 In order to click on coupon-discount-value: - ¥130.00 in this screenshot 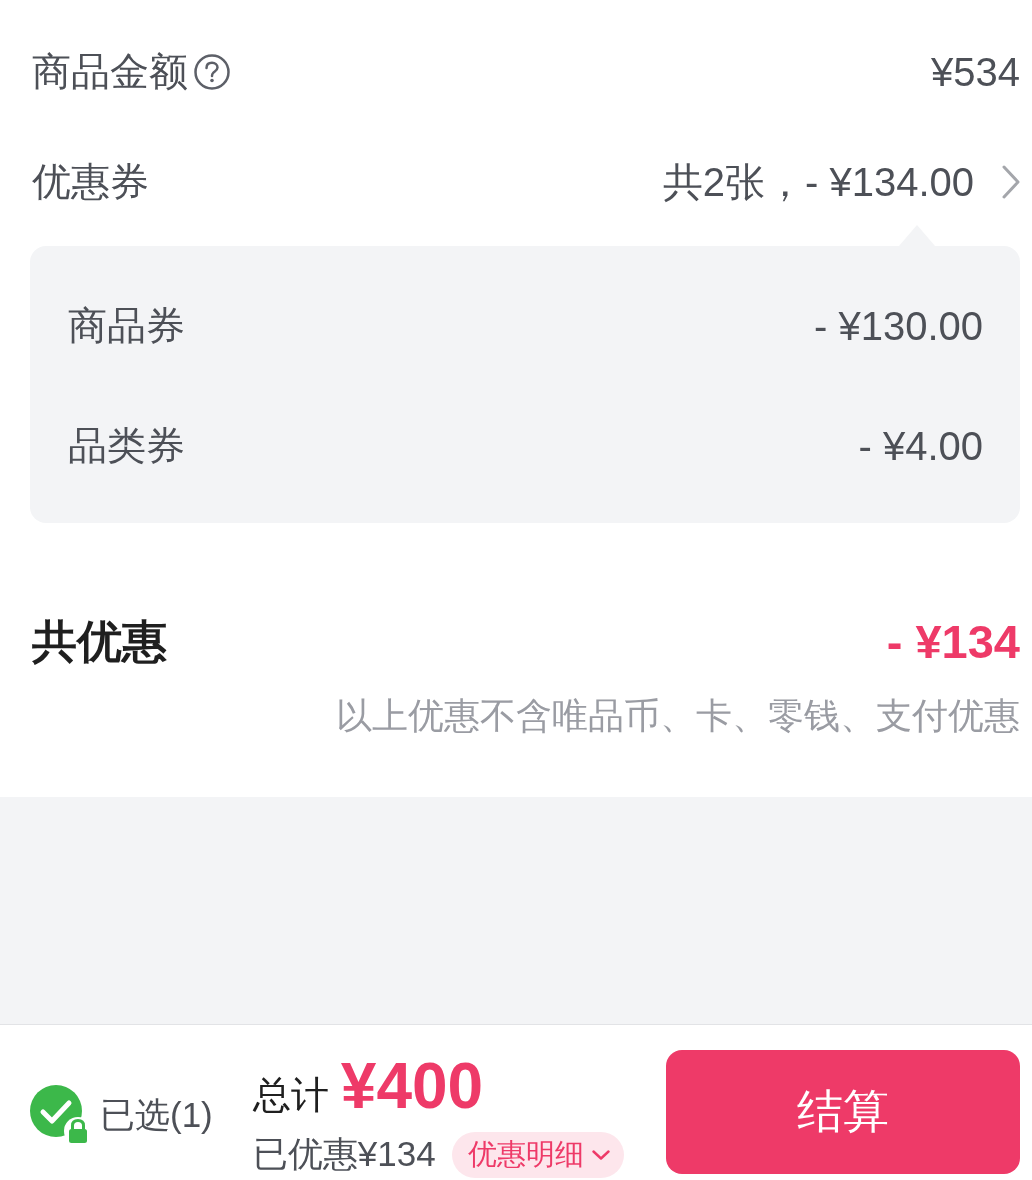, I will do `click(898, 326)`.